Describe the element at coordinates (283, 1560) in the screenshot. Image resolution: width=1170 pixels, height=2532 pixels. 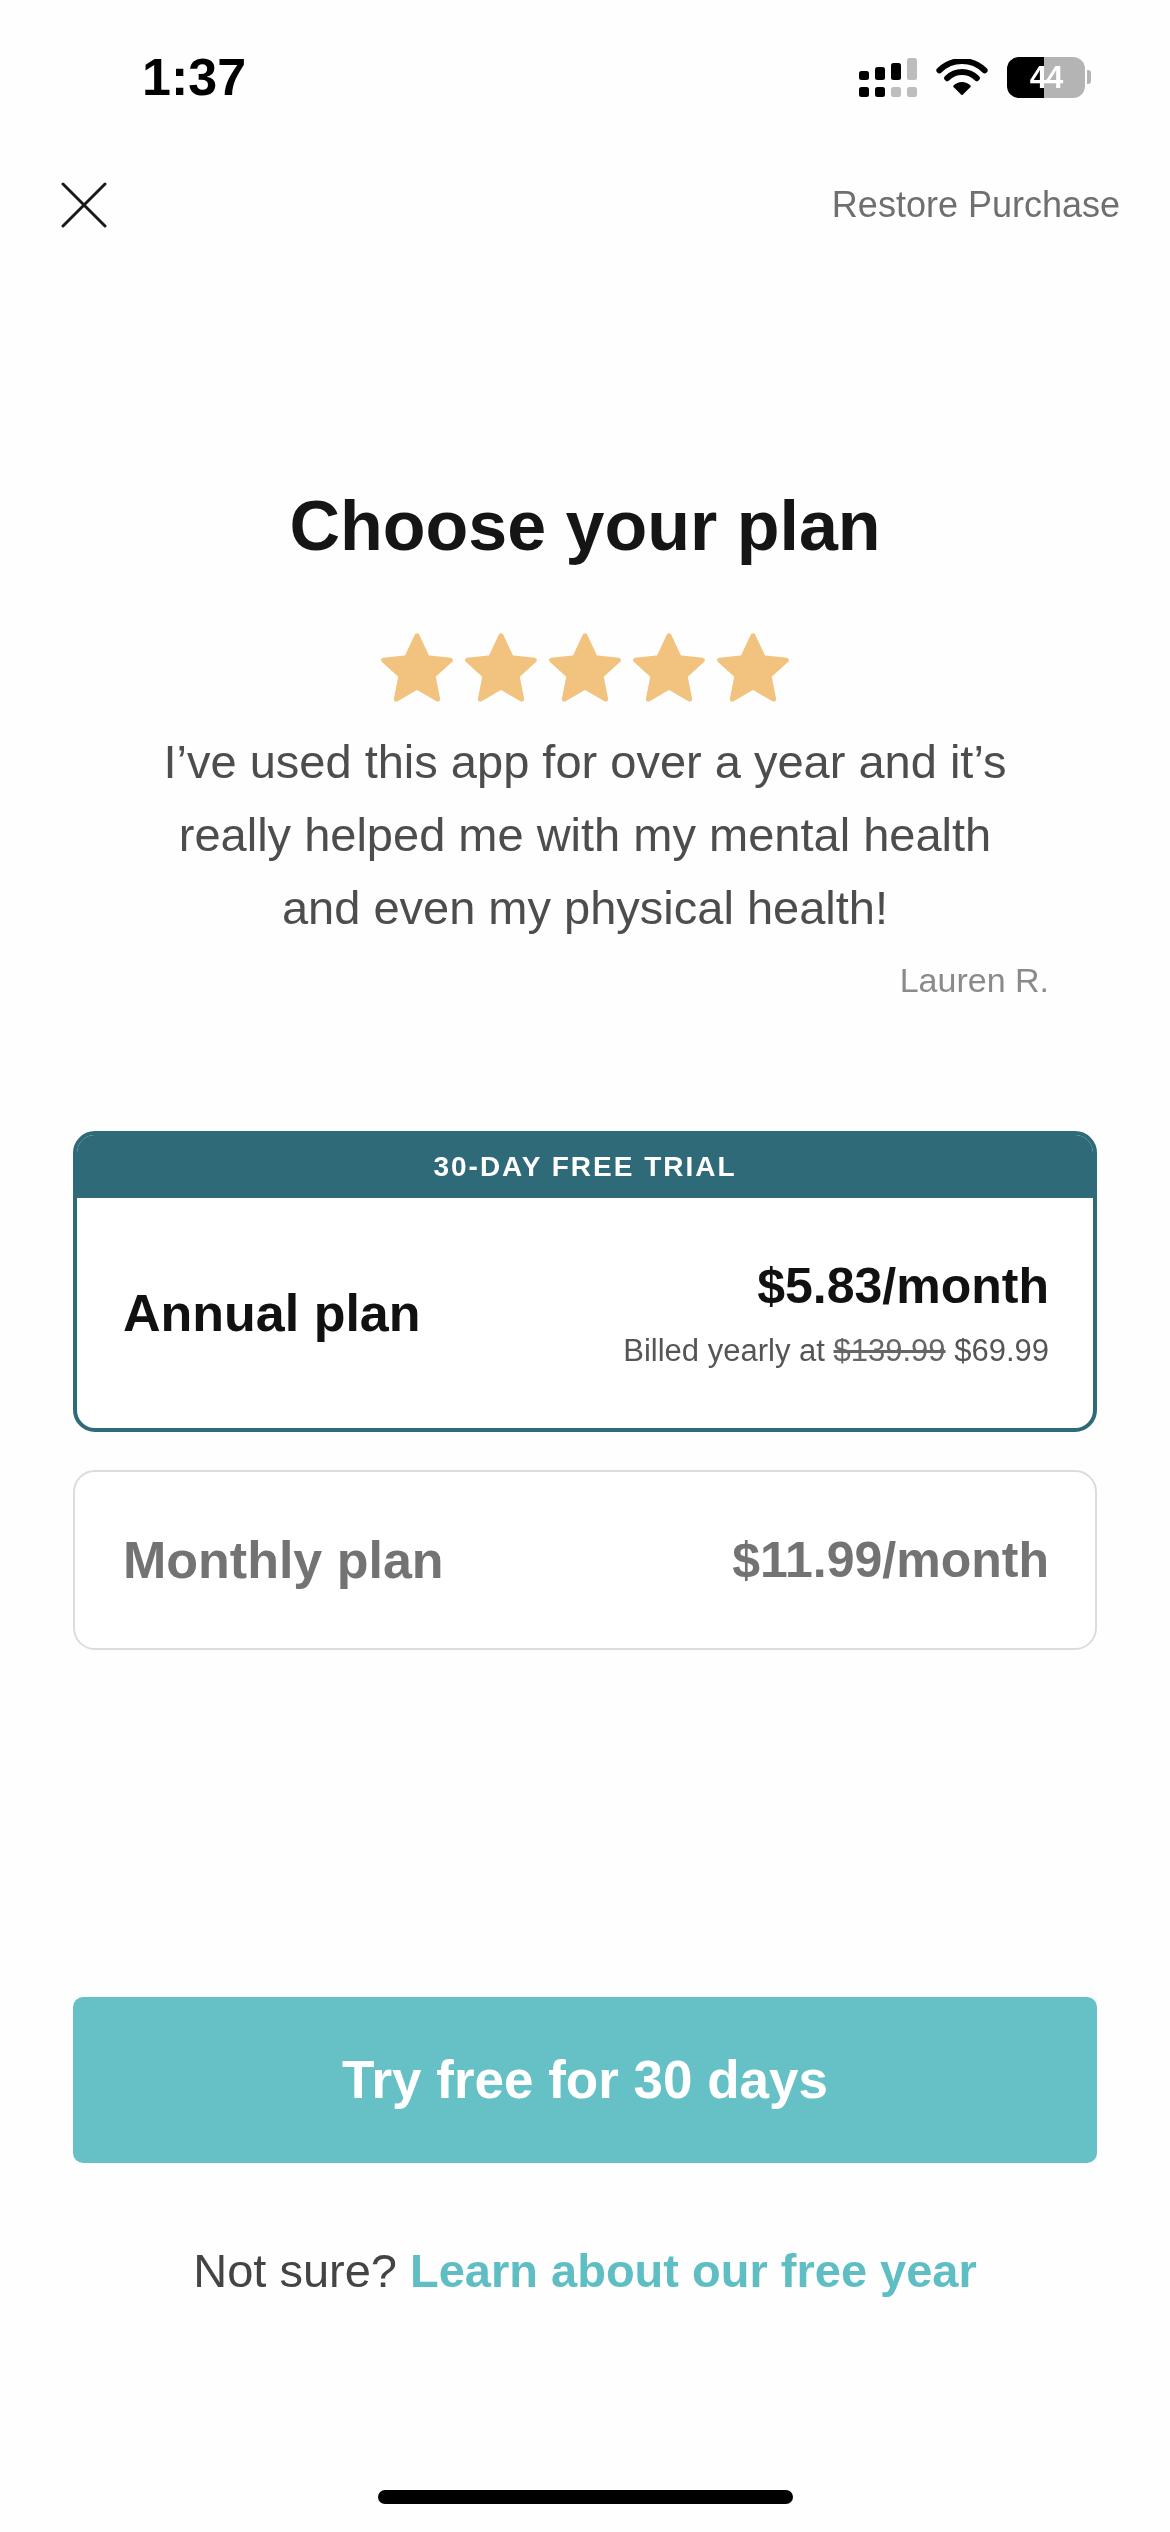
I see `plan-name: Monthly plan` at that location.